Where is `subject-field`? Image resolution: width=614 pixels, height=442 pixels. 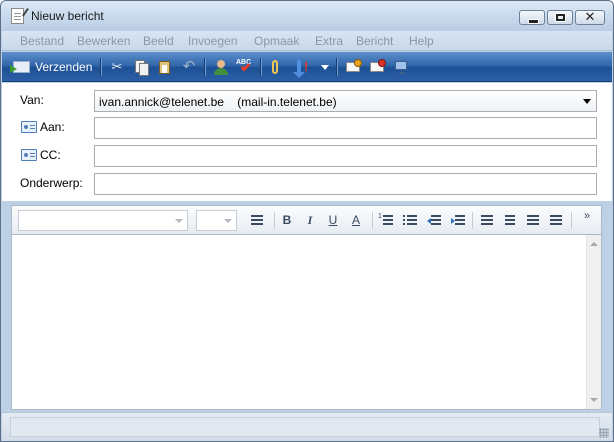
subject-field is located at coordinates (345, 184).